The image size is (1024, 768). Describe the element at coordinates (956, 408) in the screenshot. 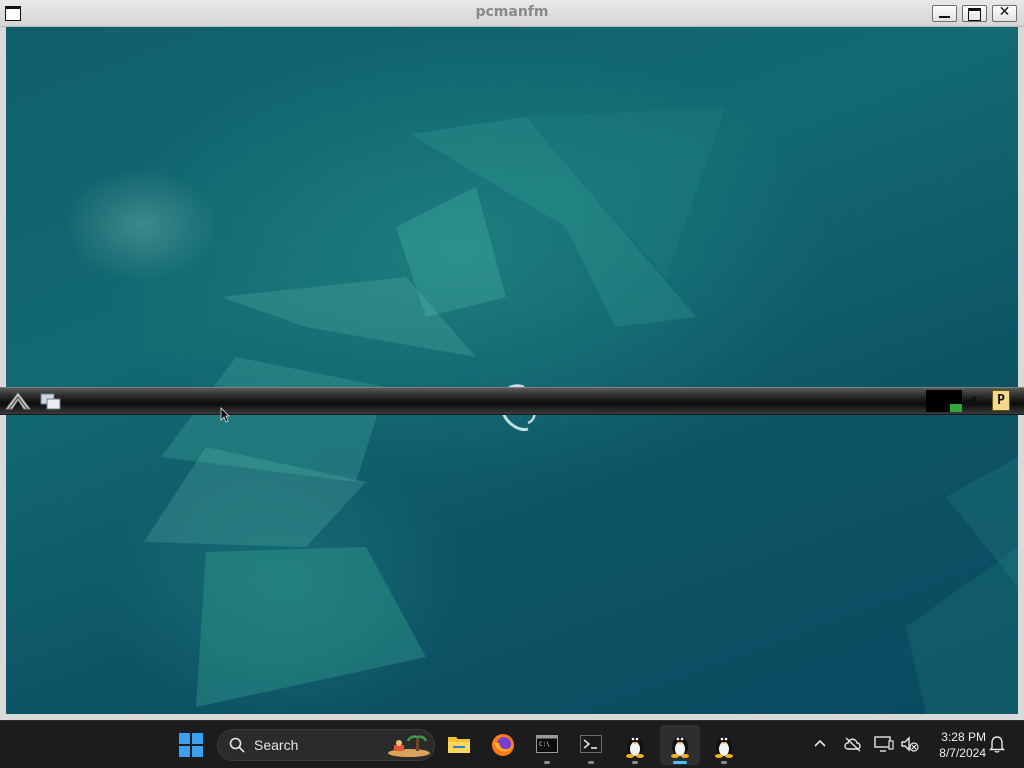

I see `cpu-usage-bar` at that location.